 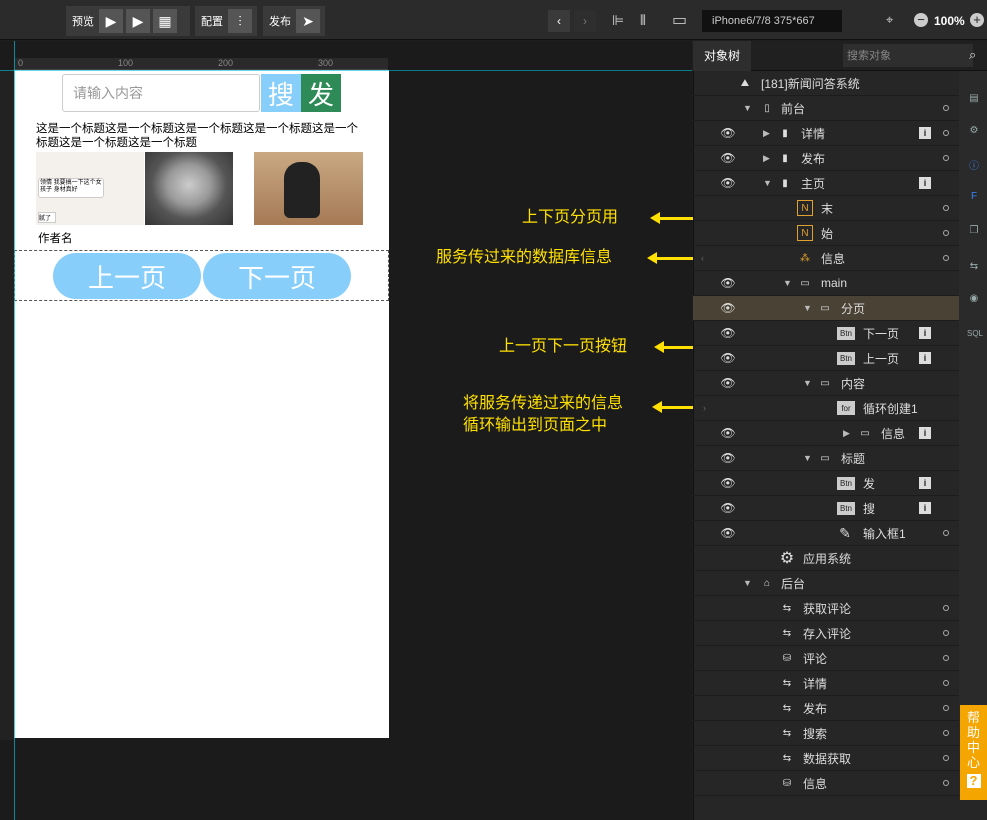 What do you see at coordinates (308, 21) in the screenshot?
I see `send-icon: ➤` at bounding box center [308, 21].